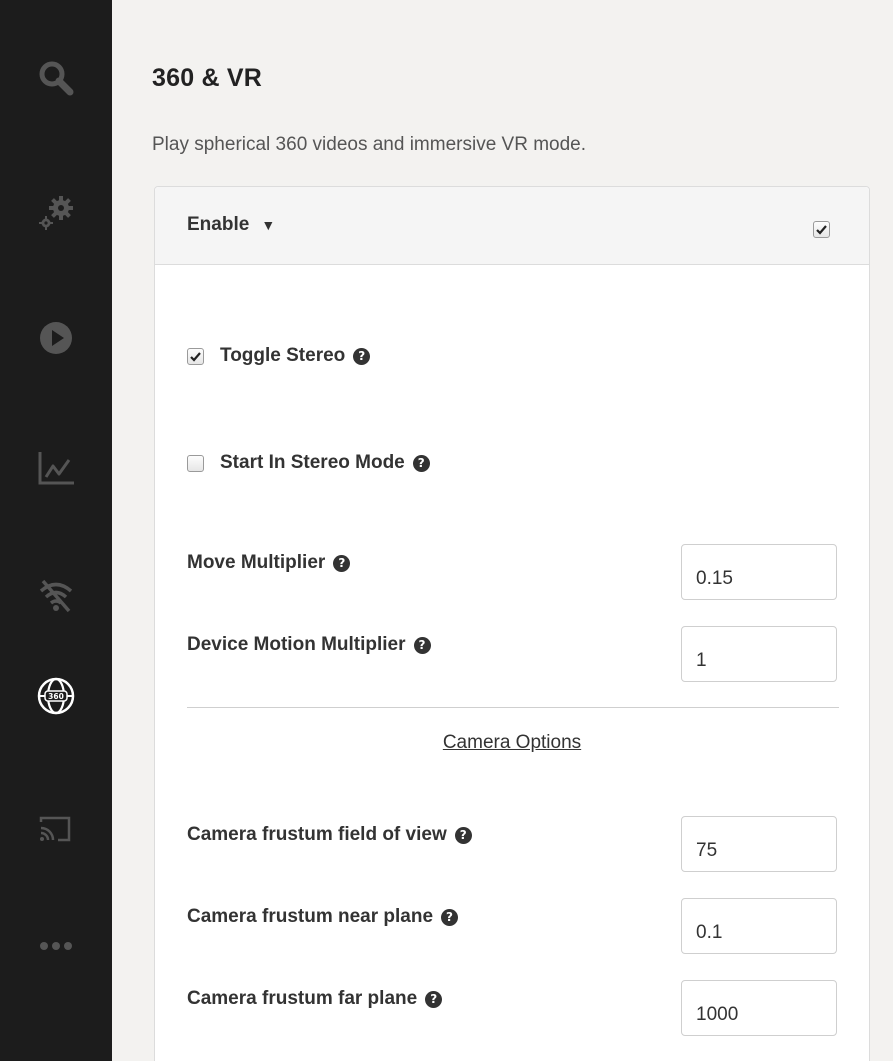  Describe the element at coordinates (312, 462) in the screenshot. I see `start-in-stereo-label: Start In Stereo Mode` at that location.